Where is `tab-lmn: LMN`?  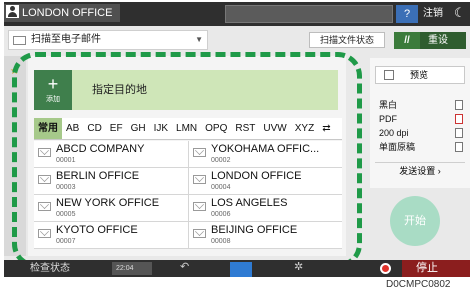 tab-lmn: LMN is located at coordinates (186, 128).